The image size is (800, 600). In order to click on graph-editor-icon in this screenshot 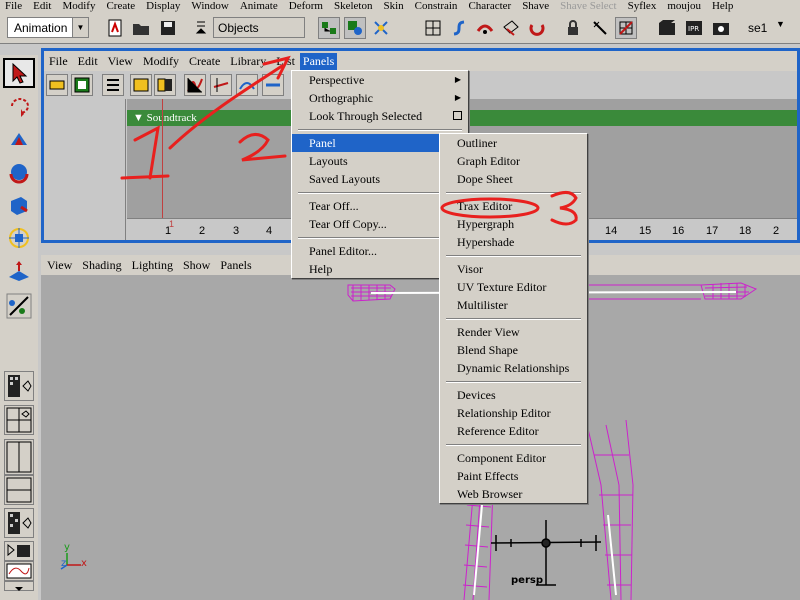, I will do `click(195, 85)`.